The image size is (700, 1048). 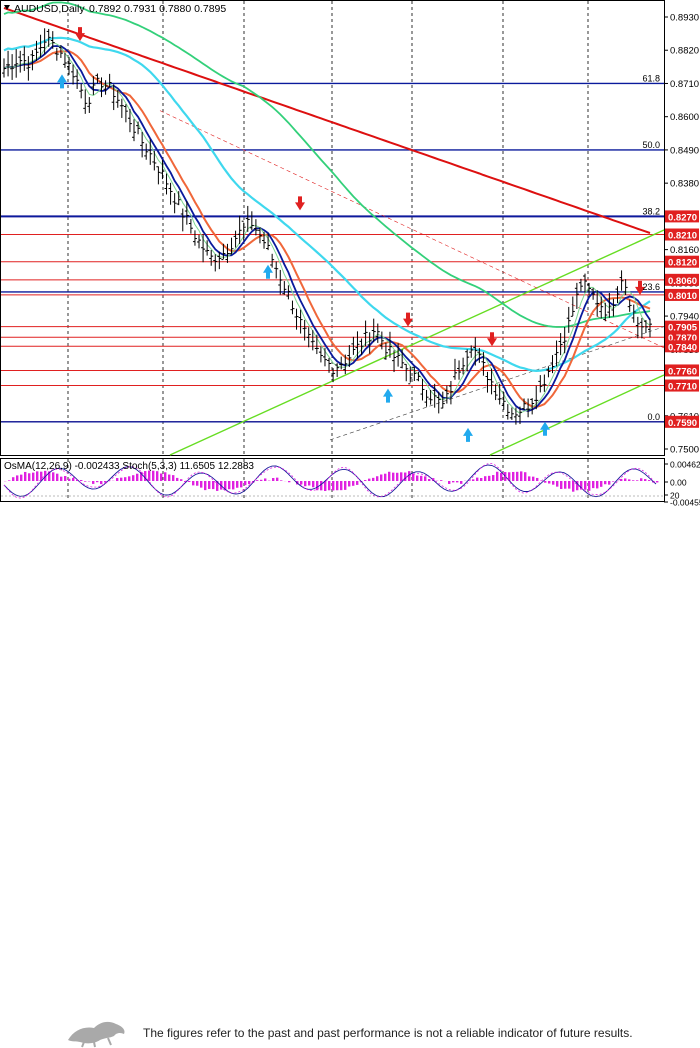 I want to click on price-tick-label: 0.8930, so click(x=684, y=18).